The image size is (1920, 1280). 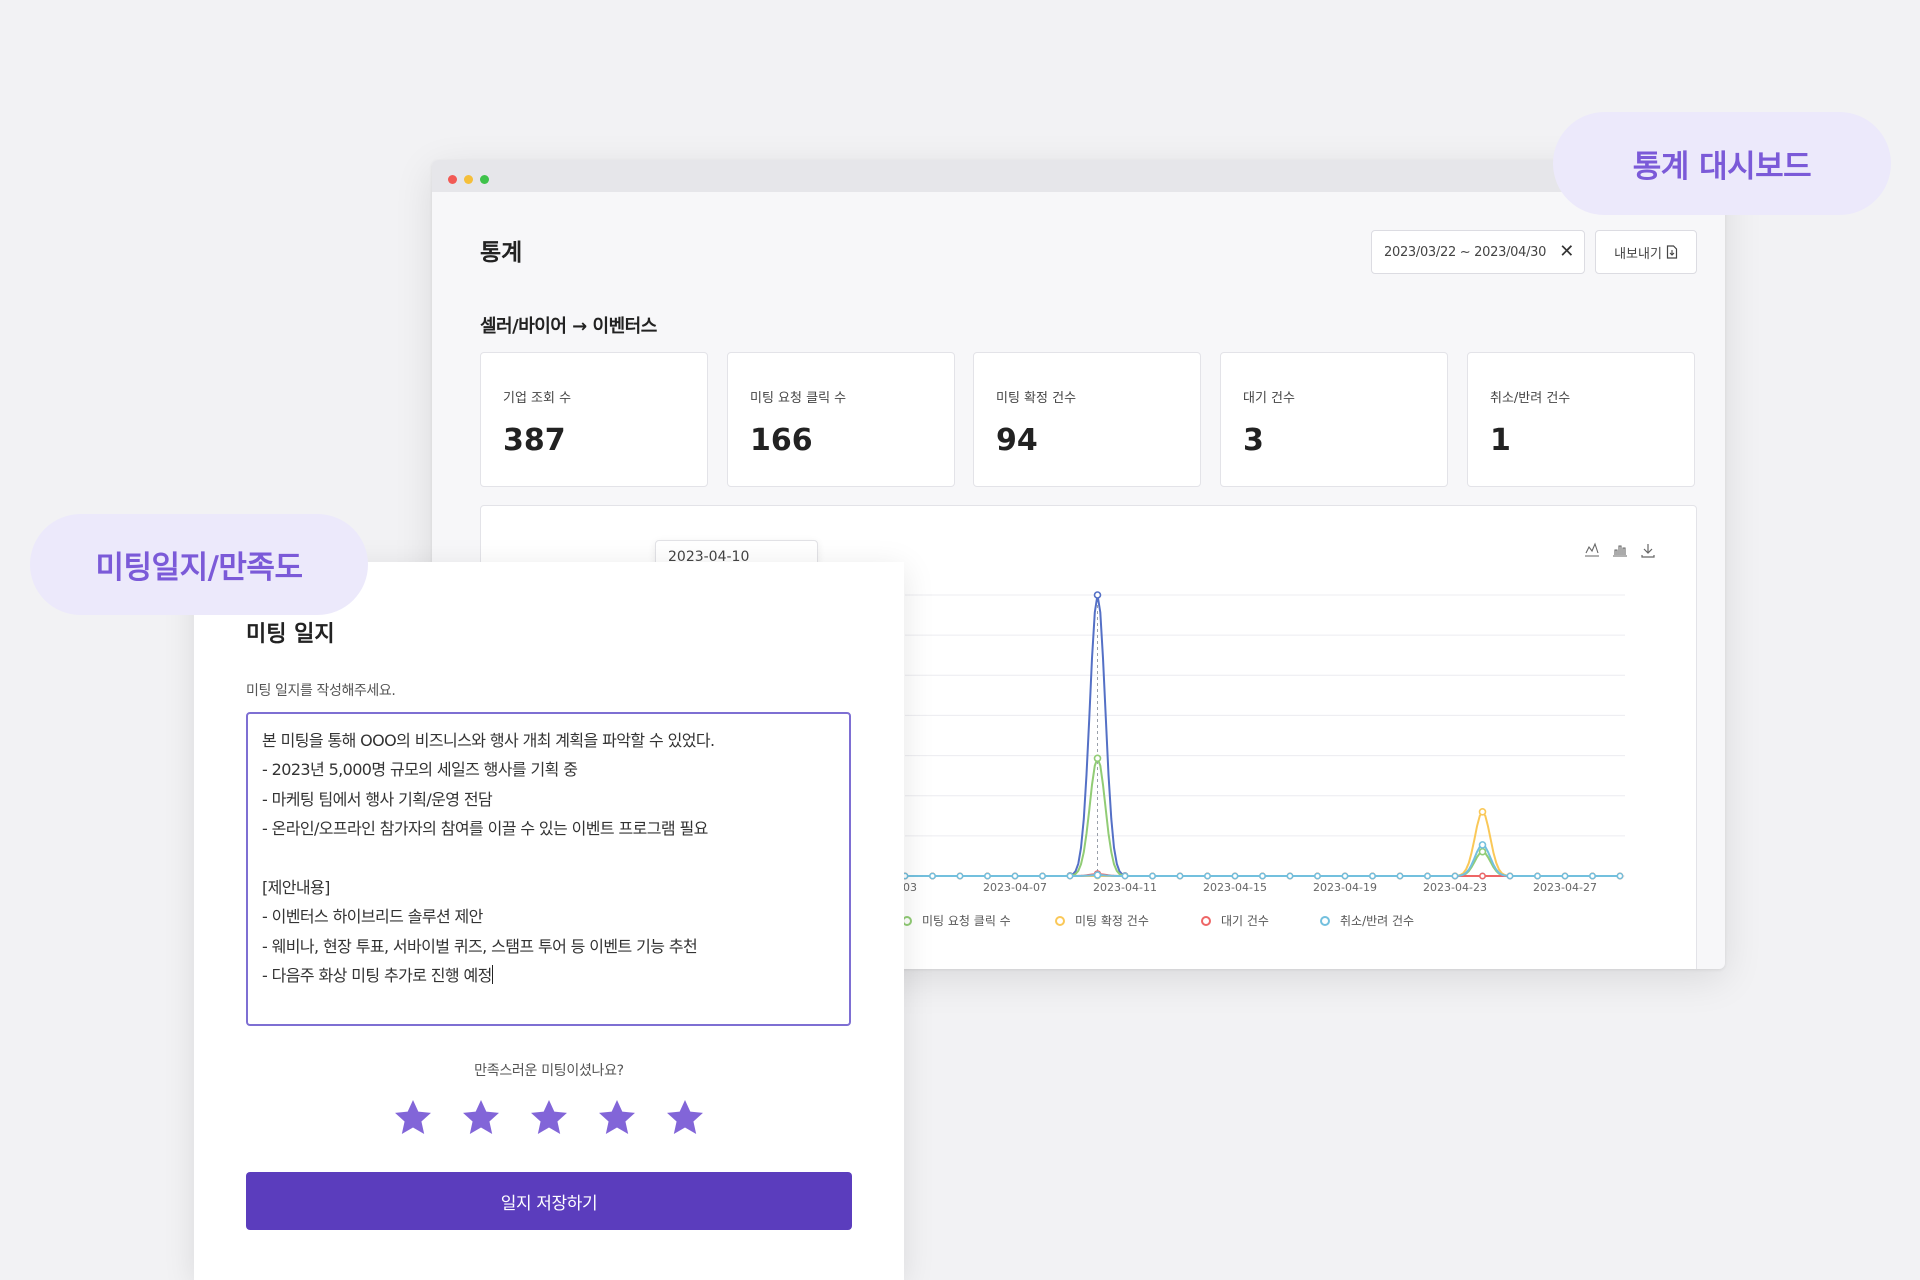 I want to click on stat-value: 3, so click(x=1253, y=440).